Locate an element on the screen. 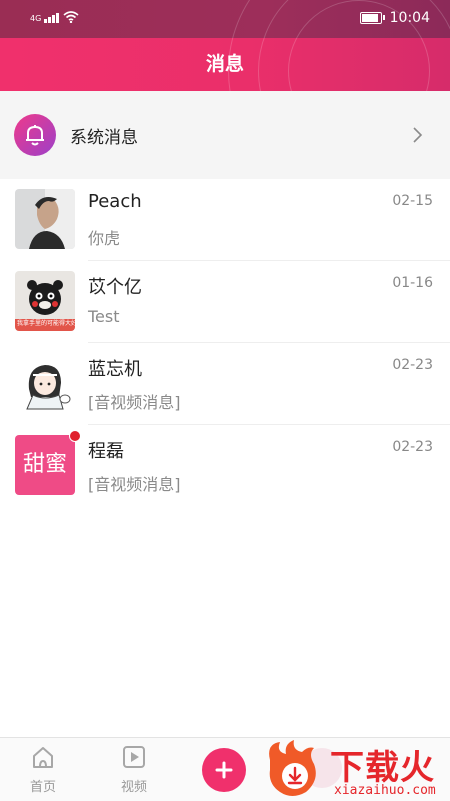 This screenshot has height=801, width=450. page-title: 消息 is located at coordinates (224, 64).